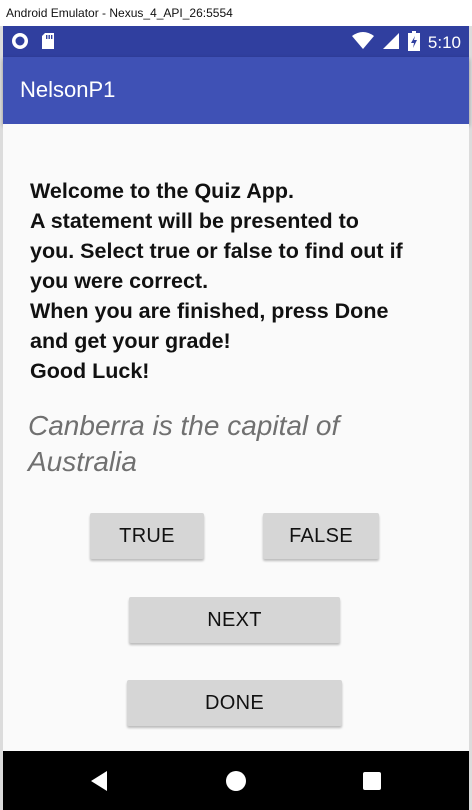  I want to click on welcome-line: Welcome to the Quiz App., so click(162, 191).